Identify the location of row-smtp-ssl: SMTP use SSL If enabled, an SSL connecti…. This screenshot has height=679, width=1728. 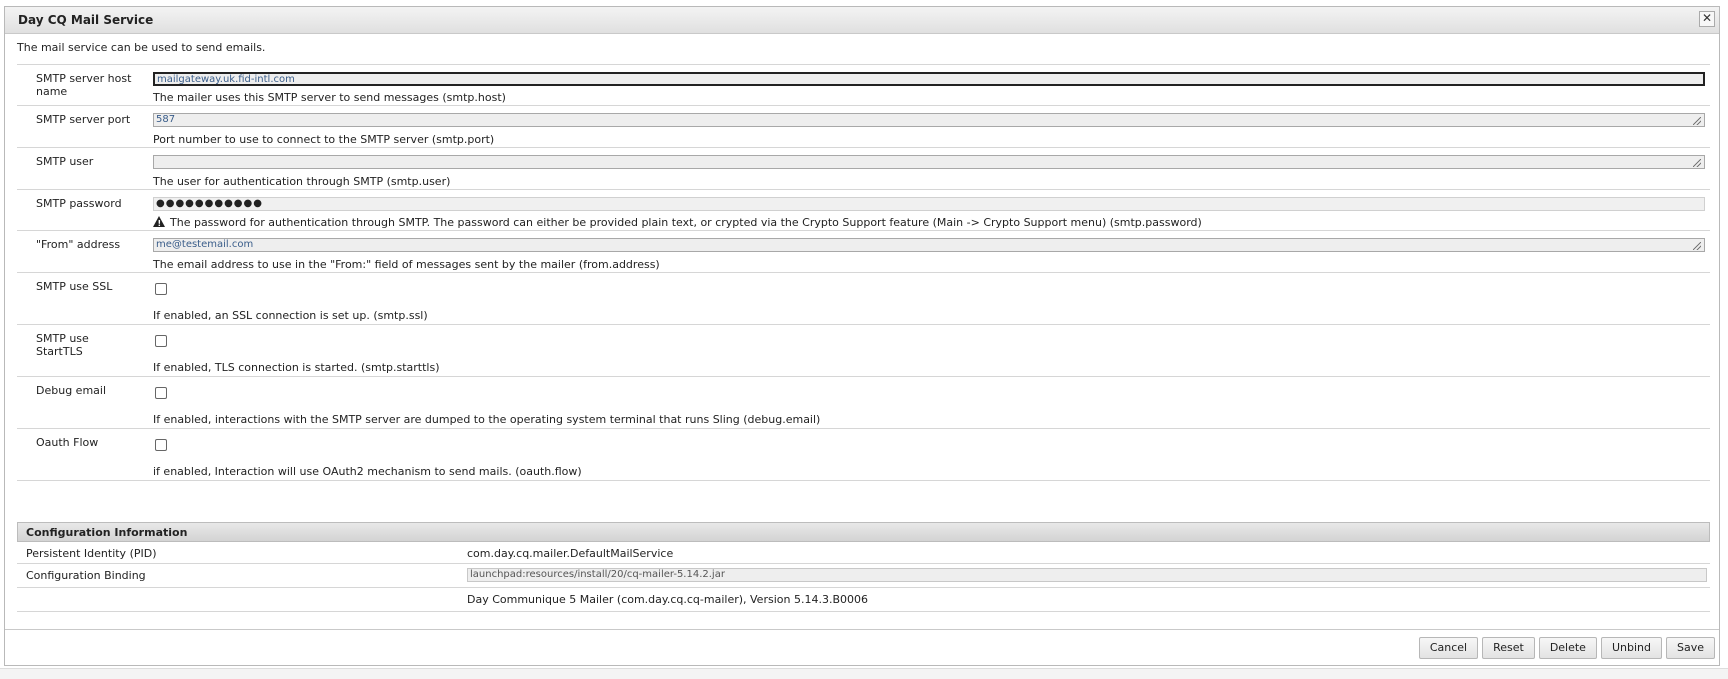
(863, 299).